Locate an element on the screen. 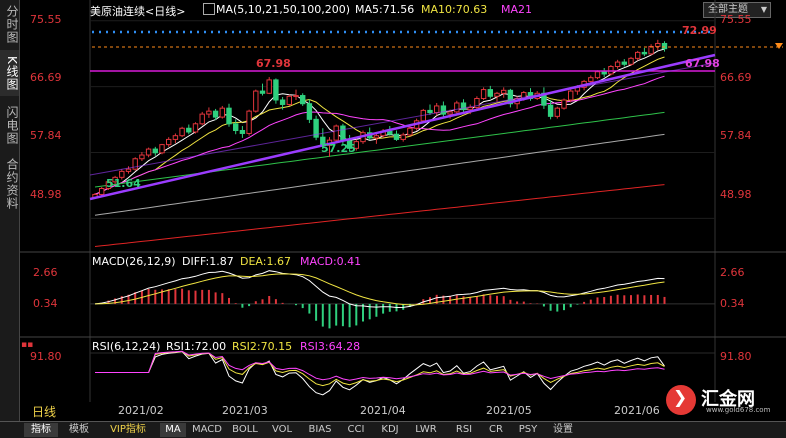 The image size is (786, 438). tab-template: 模板 is located at coordinates (79, 430).